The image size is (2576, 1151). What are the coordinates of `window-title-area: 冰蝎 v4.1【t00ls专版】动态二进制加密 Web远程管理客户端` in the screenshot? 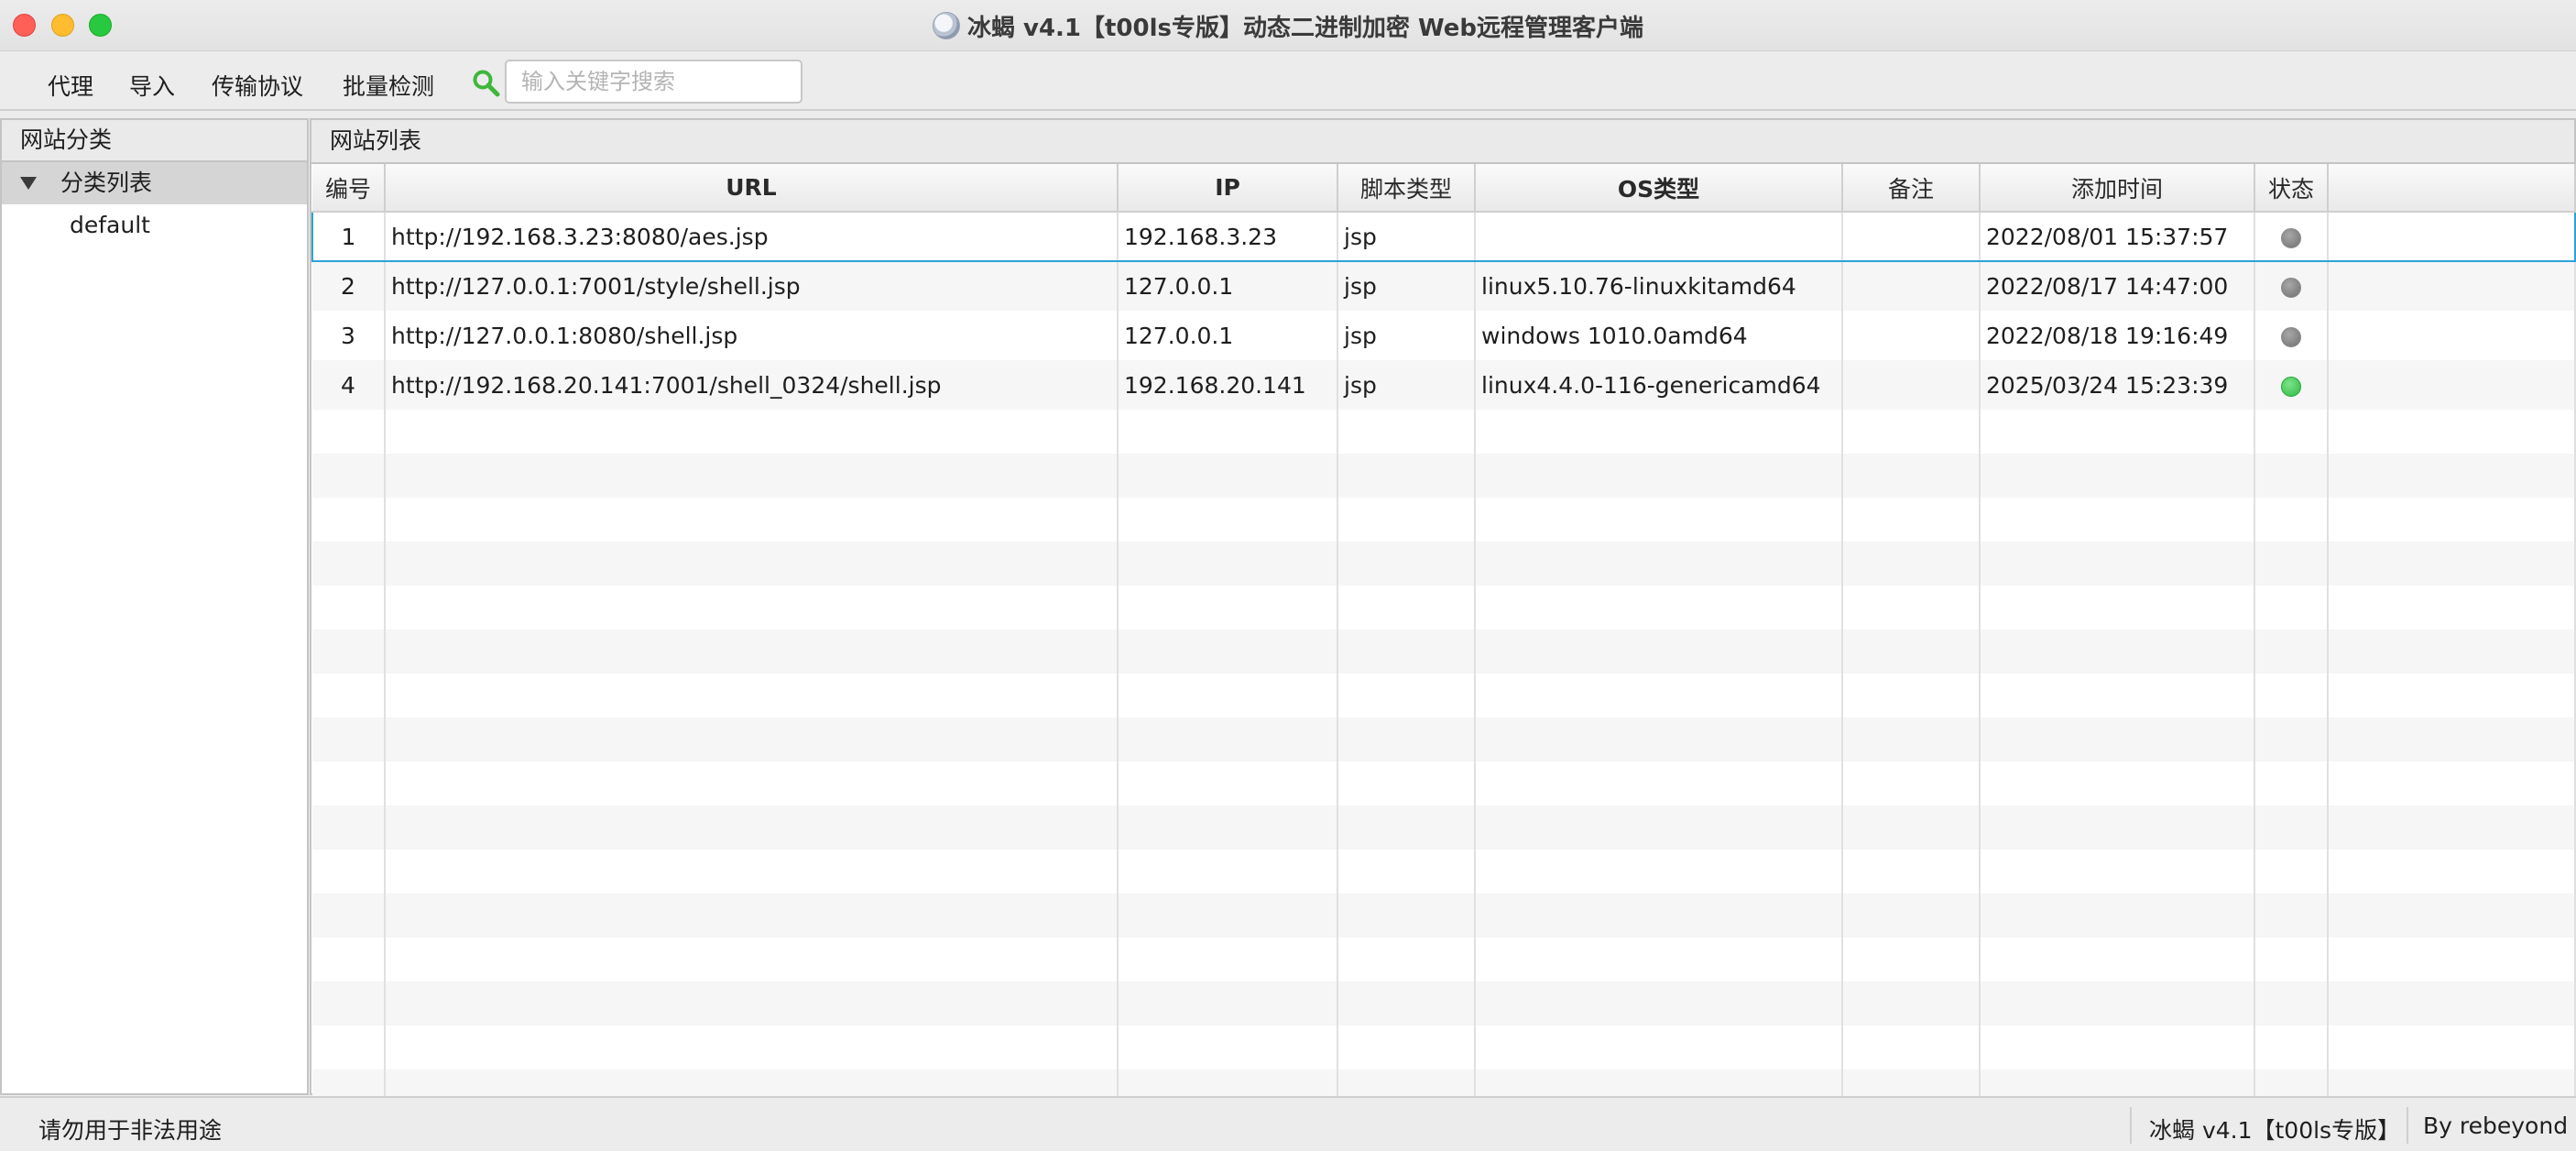 It's located at (1288, 25).